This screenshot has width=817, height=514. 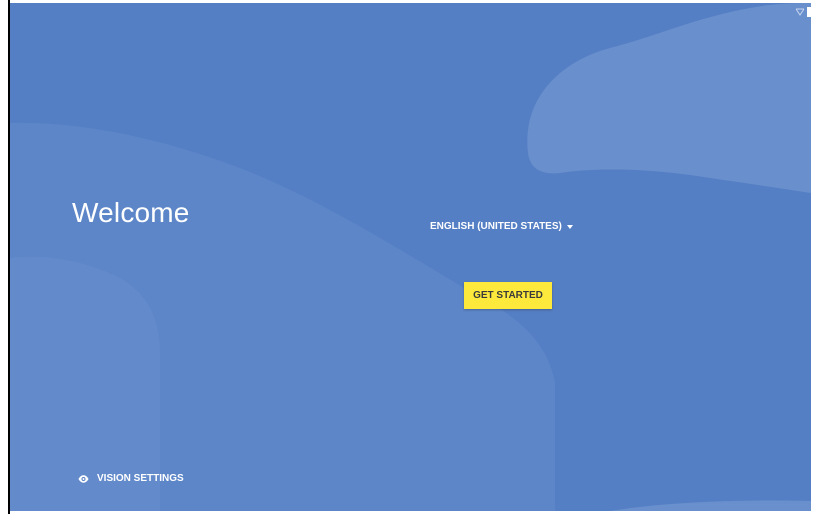 What do you see at coordinates (140, 478) in the screenshot?
I see `vision-settings-label: VISION SETTINGS` at bounding box center [140, 478].